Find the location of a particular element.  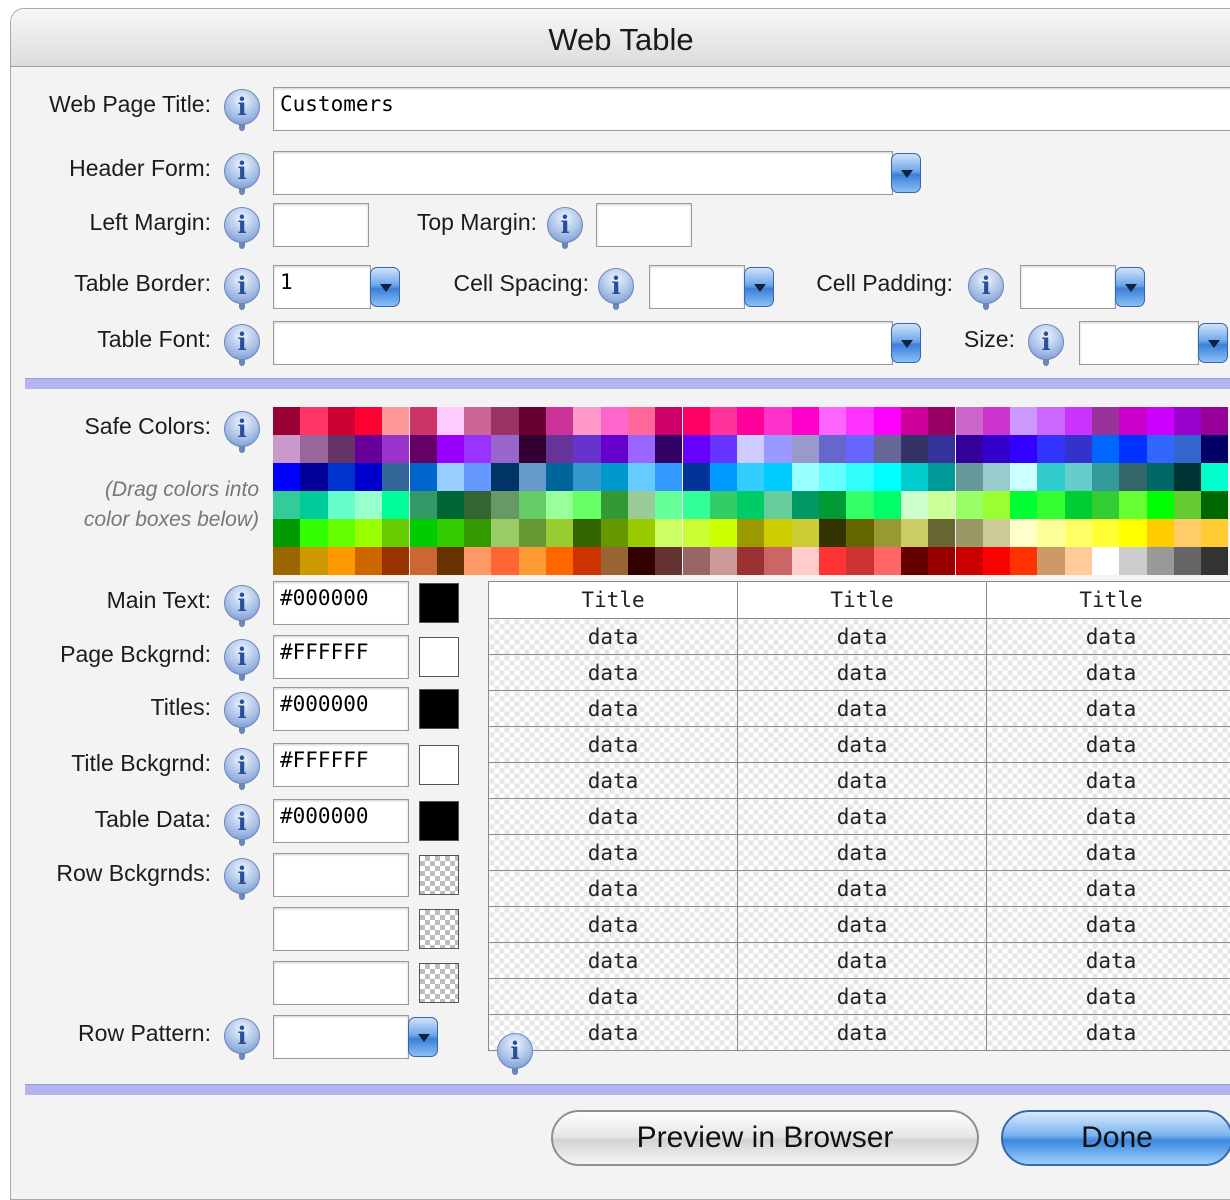

titles-color-input: #000000 is located at coordinates (341, 709).